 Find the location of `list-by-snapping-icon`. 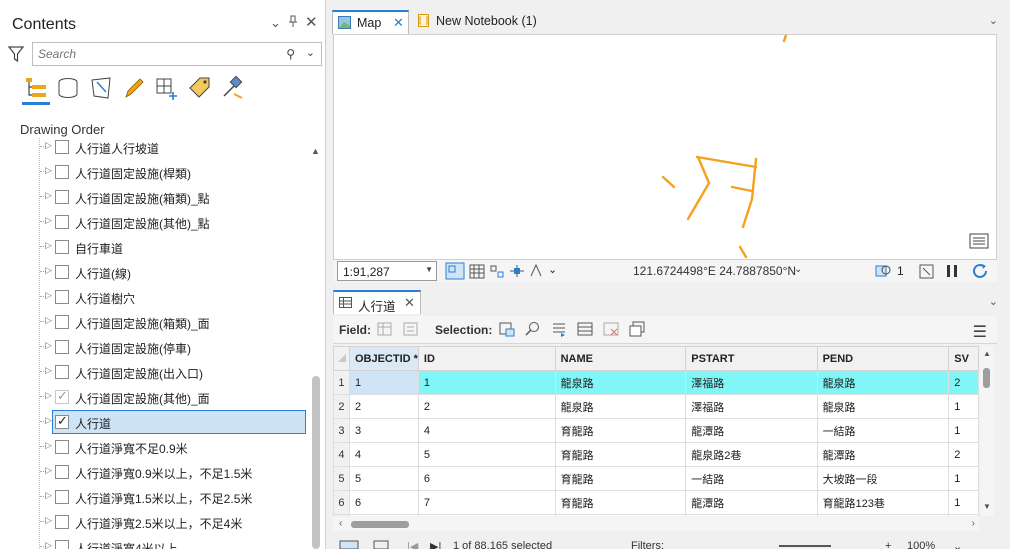

list-by-snapping-icon is located at coordinates (167, 88).